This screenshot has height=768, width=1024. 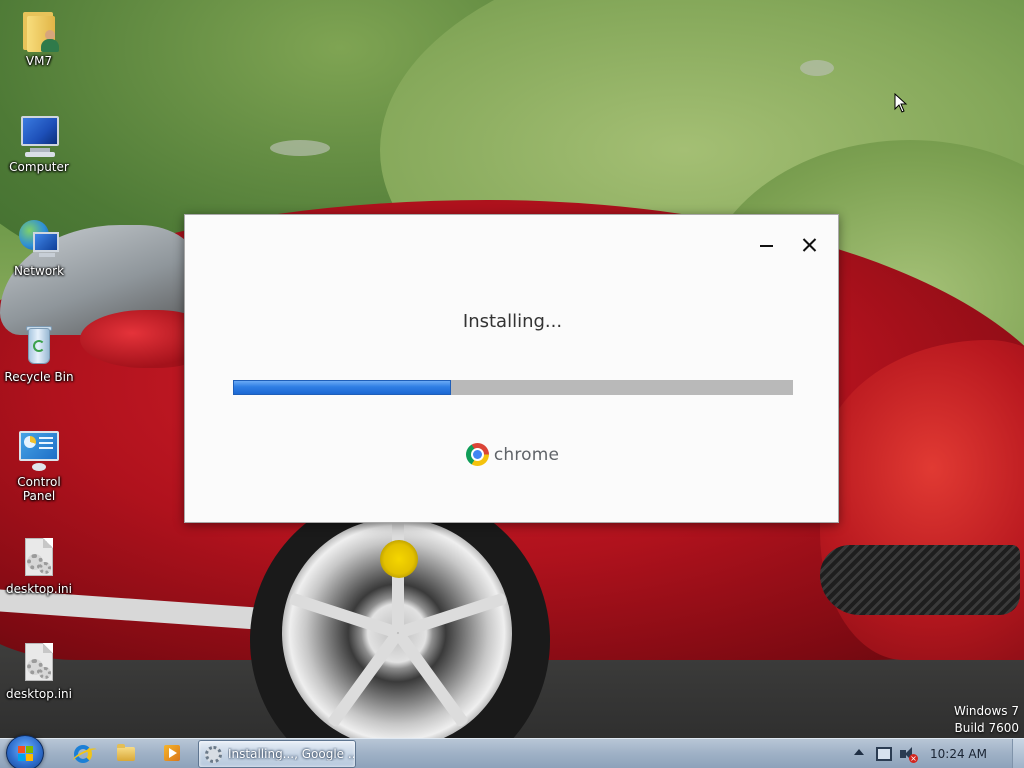 I want to click on chrome-brand-name: chrome, so click(x=526, y=454).